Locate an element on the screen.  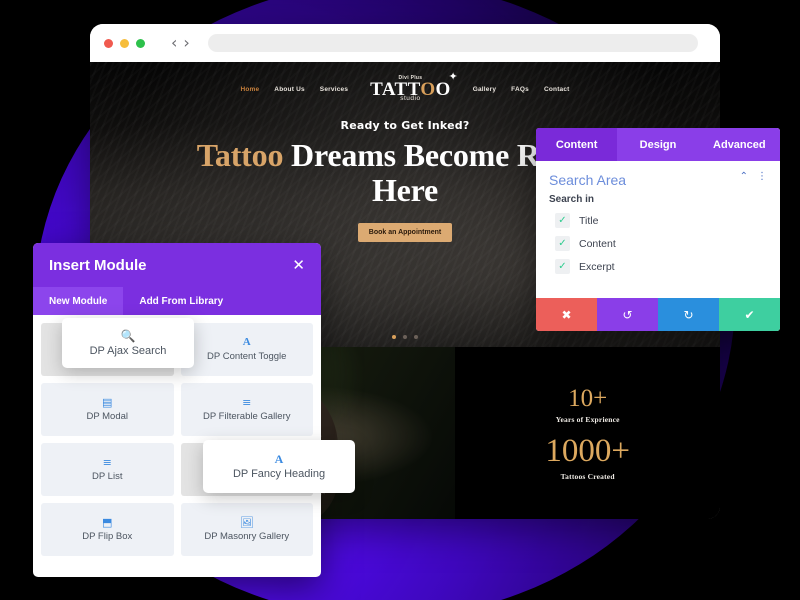
chip-label: DP Fancy Heading is located at coordinates (279, 474).